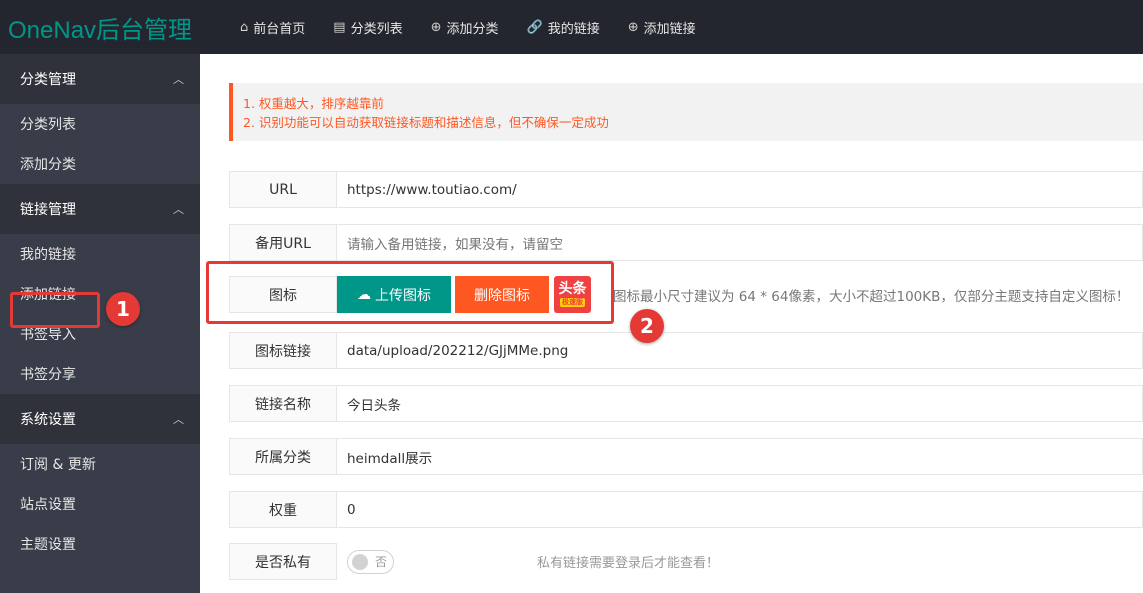  What do you see at coordinates (313, 103) in the screenshot?
I see `tip-line: 1. 权重越大，排序越靠前` at bounding box center [313, 103].